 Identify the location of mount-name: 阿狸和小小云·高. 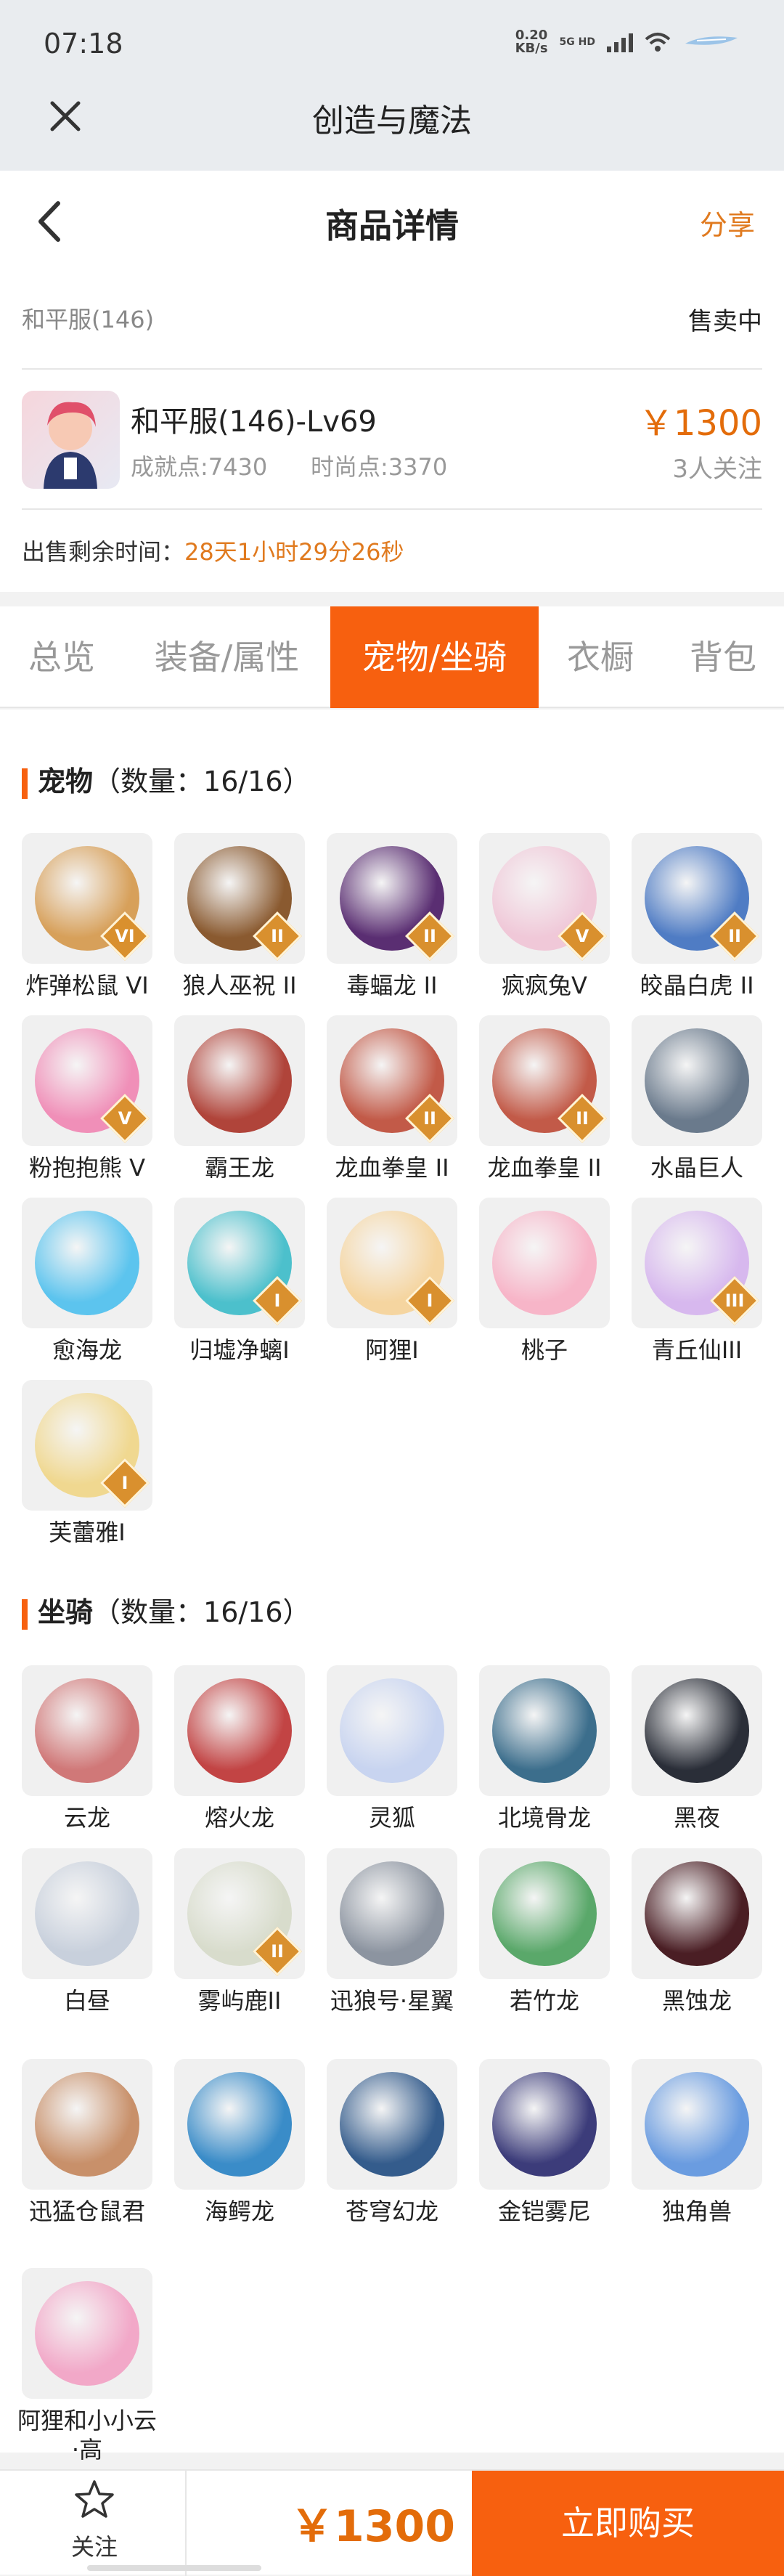
(87, 2435).